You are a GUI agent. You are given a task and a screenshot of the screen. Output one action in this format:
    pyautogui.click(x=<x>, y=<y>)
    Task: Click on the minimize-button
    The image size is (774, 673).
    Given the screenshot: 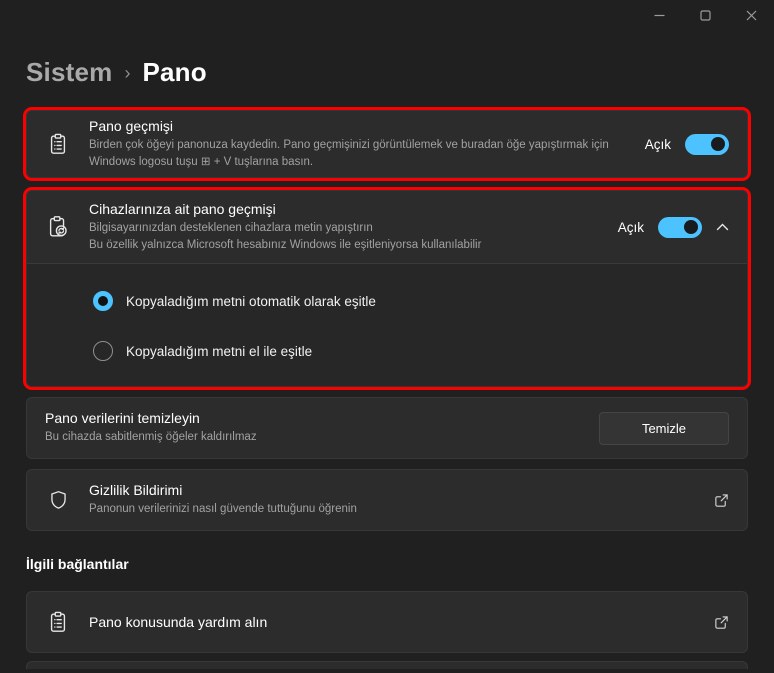 What is the action you would take?
    pyautogui.click(x=659, y=15)
    